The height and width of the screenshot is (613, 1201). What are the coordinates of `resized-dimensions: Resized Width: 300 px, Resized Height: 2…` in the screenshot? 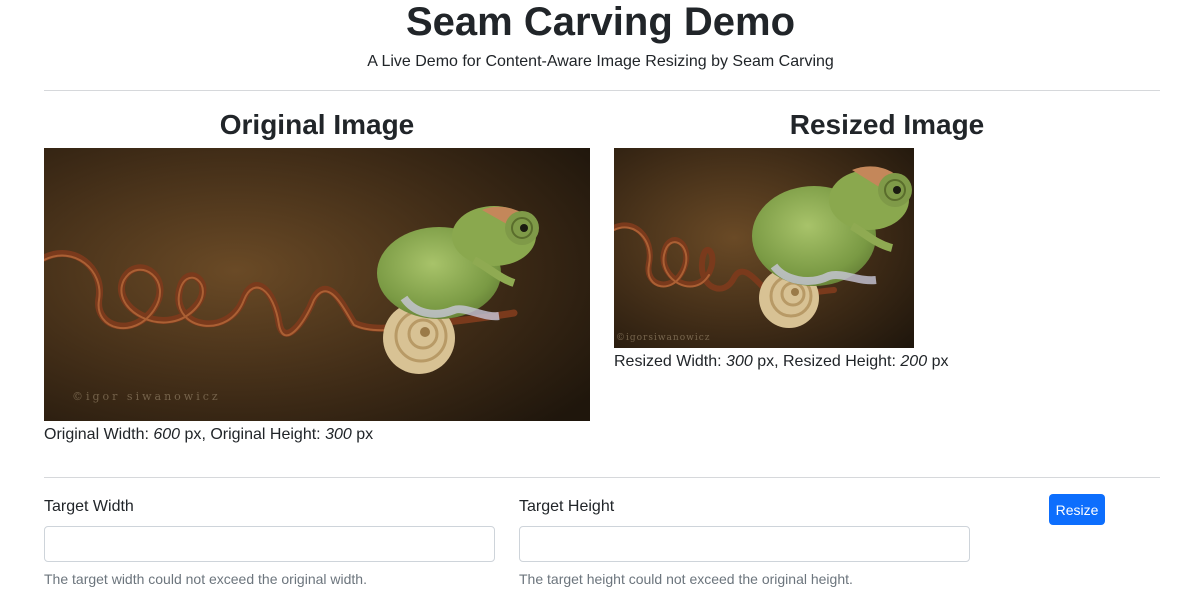 It's located at (781, 362).